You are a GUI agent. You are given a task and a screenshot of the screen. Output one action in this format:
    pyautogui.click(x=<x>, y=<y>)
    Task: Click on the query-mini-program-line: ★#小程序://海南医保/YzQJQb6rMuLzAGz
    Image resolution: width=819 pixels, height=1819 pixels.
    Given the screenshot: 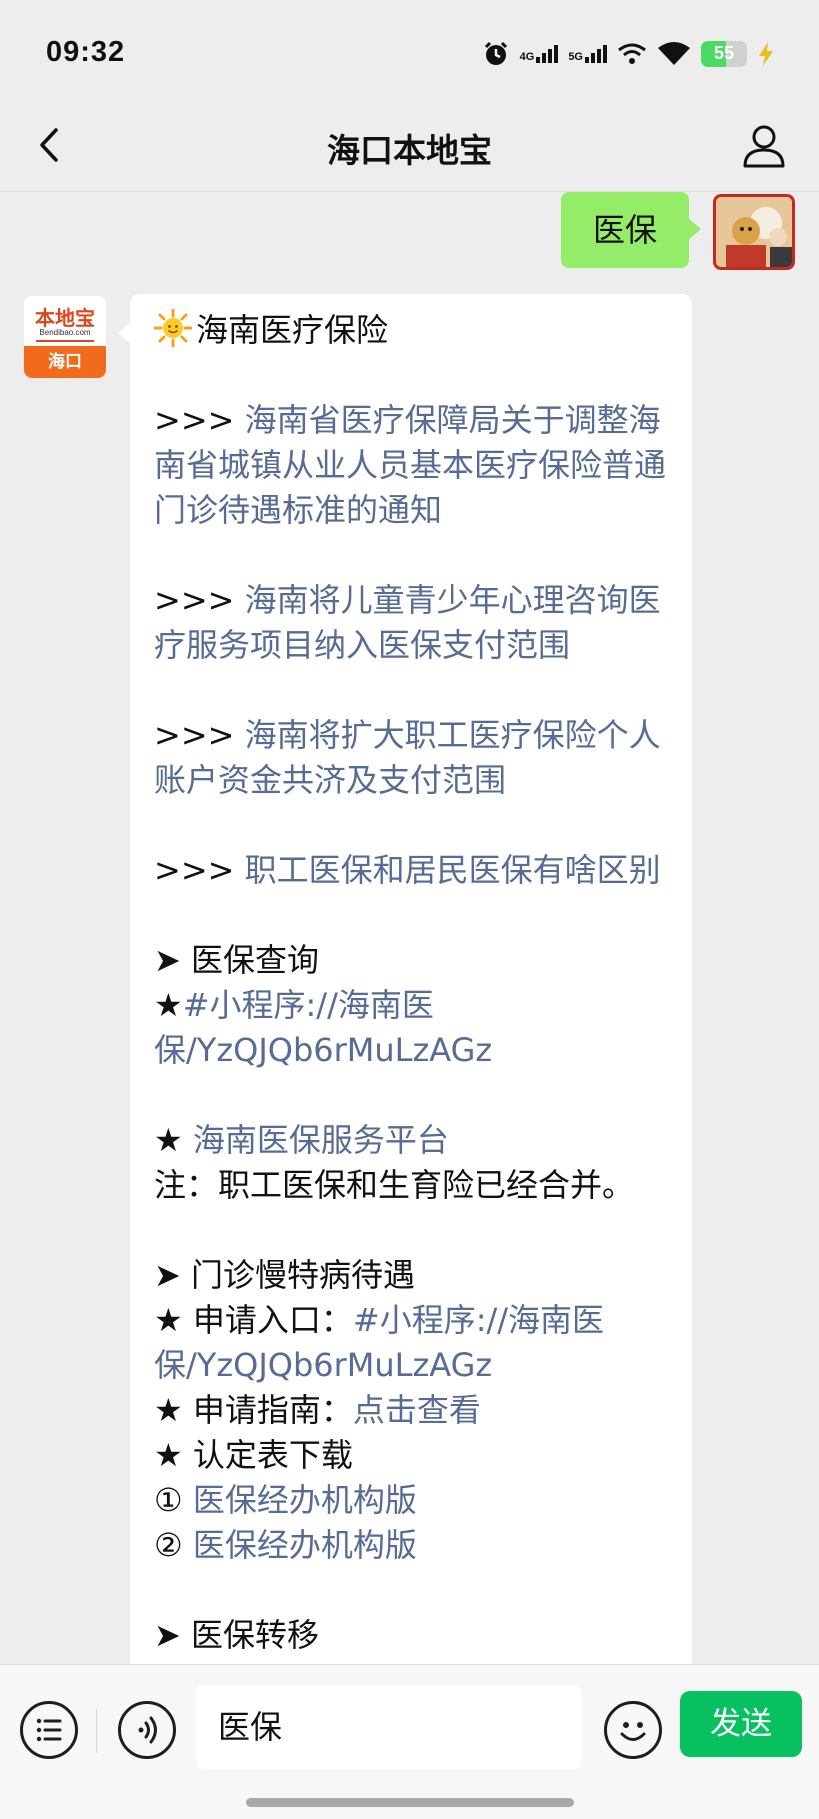 What is the action you would take?
    pyautogui.click(x=411, y=1028)
    